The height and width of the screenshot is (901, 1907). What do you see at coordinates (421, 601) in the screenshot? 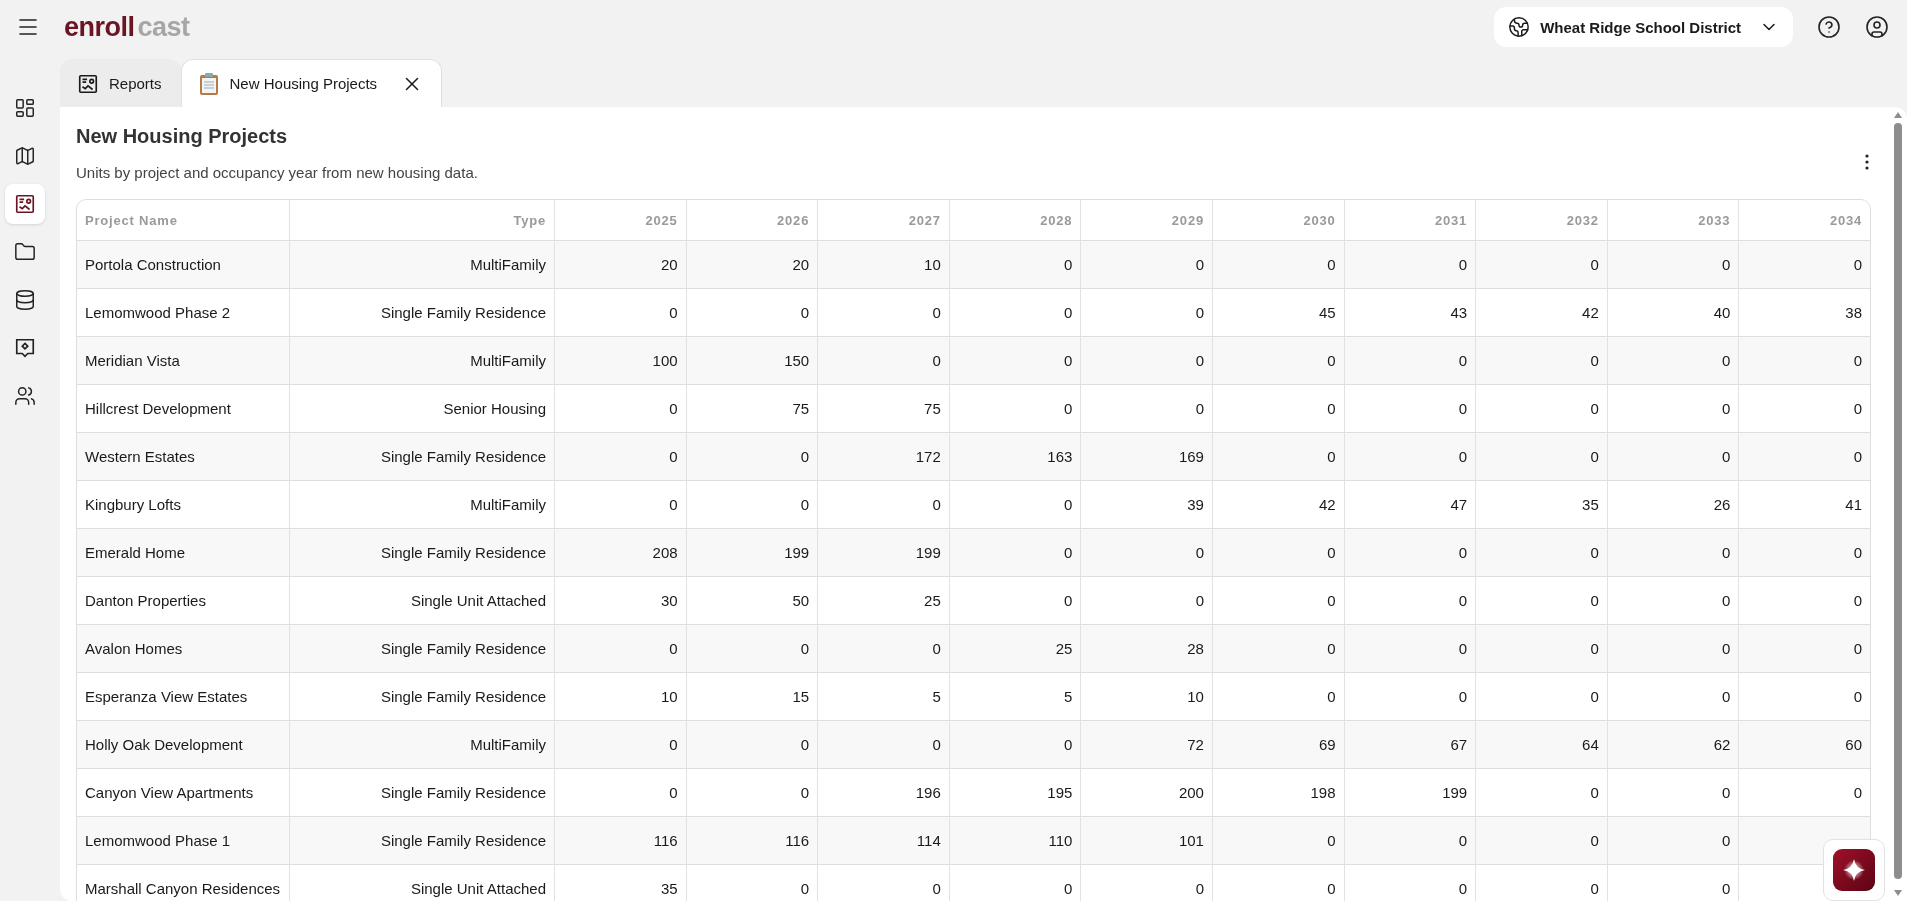
I see `table-cell: Single Unit Attached` at bounding box center [421, 601].